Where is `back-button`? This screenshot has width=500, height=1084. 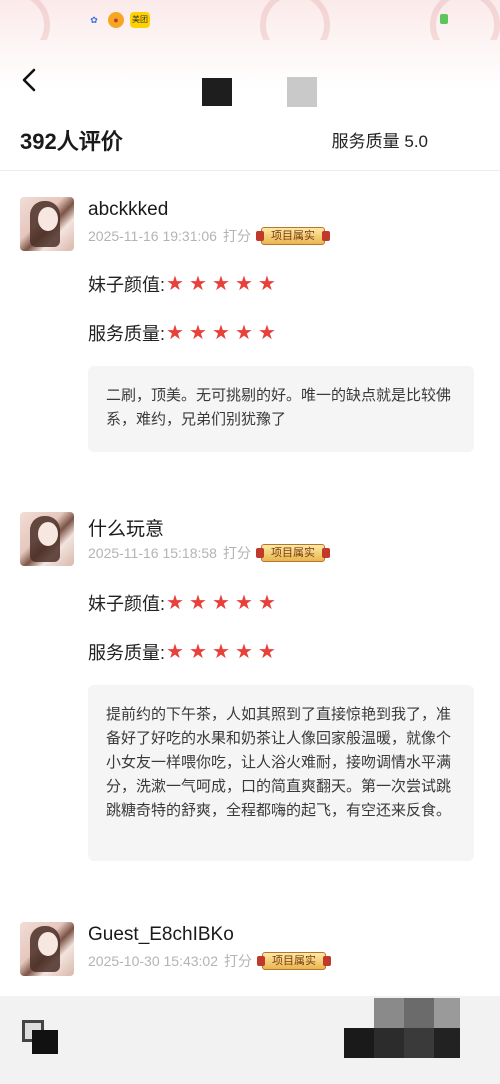 back-button is located at coordinates (30, 80).